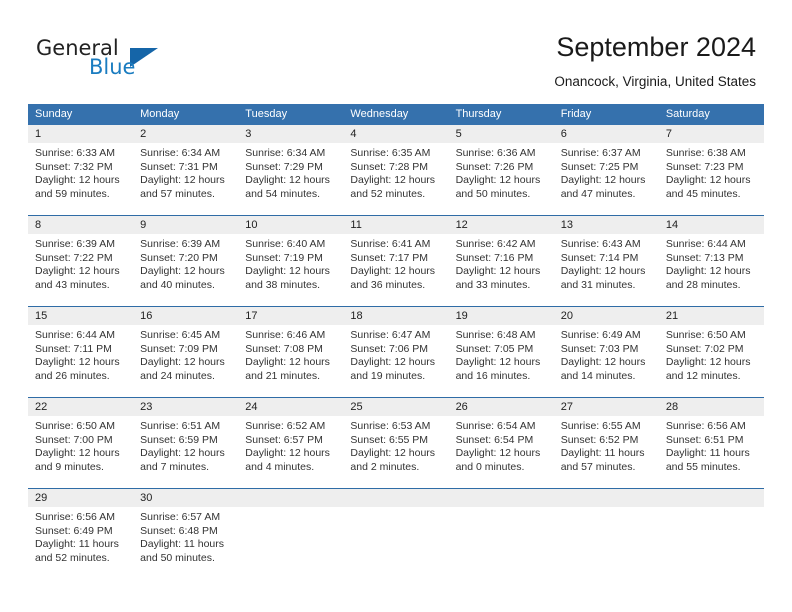 Image resolution: width=792 pixels, height=612 pixels. I want to click on day-number-empty, so click(290, 498).